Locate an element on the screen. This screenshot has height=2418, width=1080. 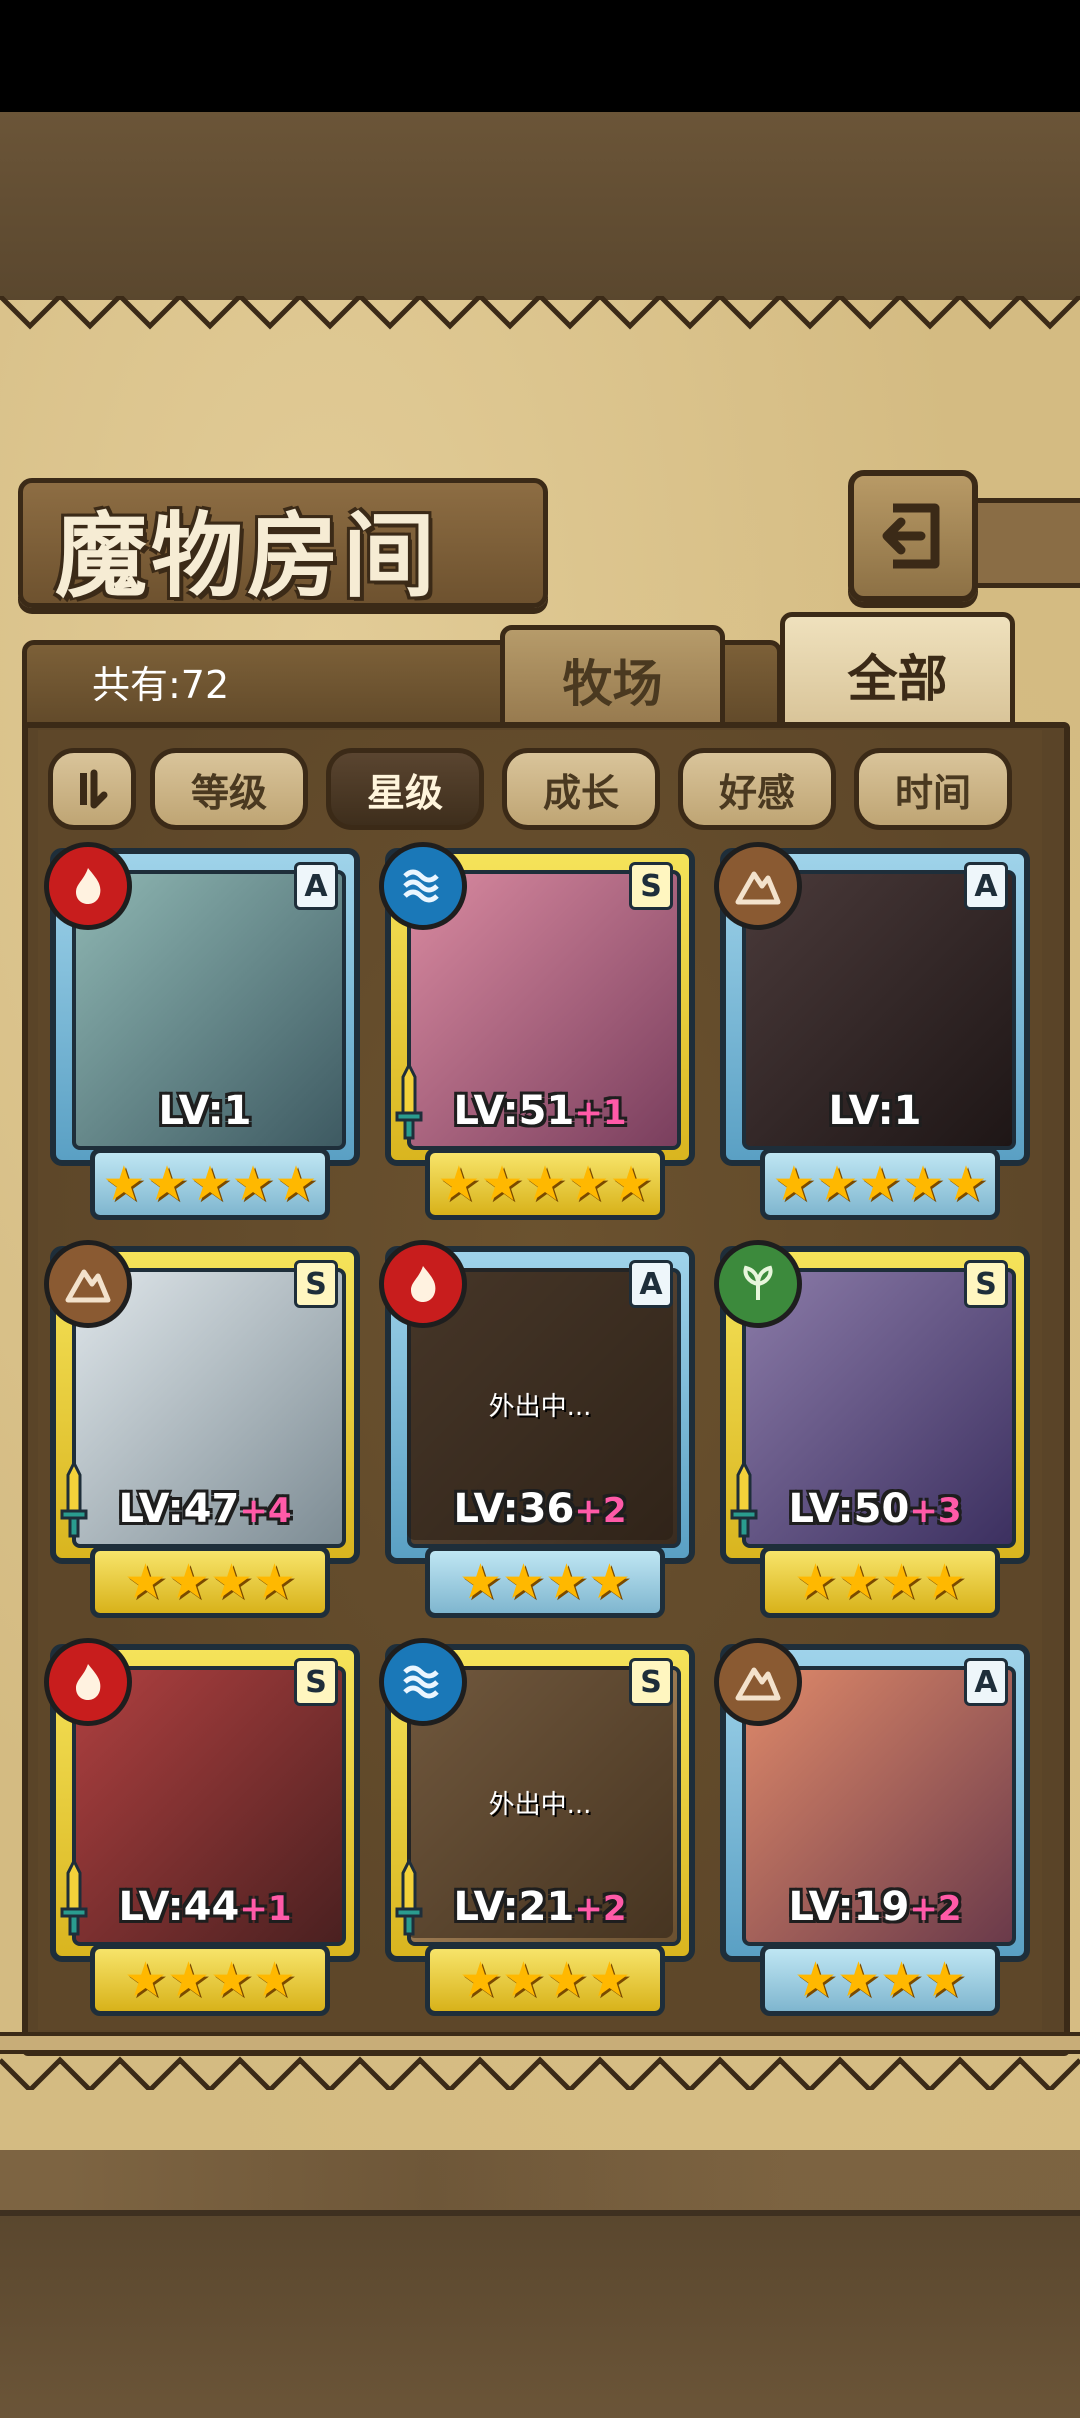
return-arrow-icon is located at coordinates (911, 536).